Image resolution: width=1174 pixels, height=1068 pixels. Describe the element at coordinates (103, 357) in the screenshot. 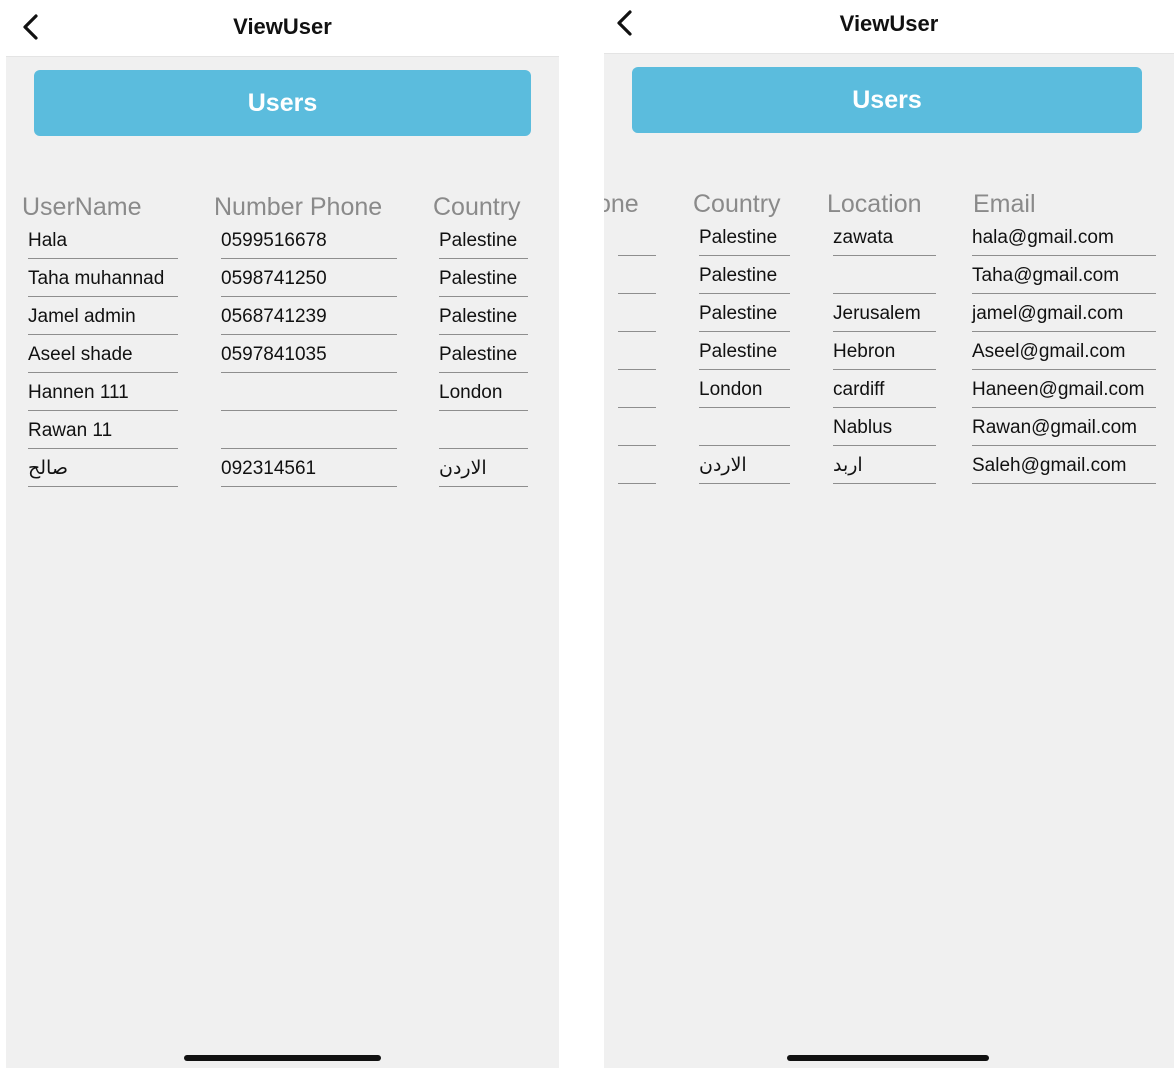

I see `username-field: Aseel shade` at that location.